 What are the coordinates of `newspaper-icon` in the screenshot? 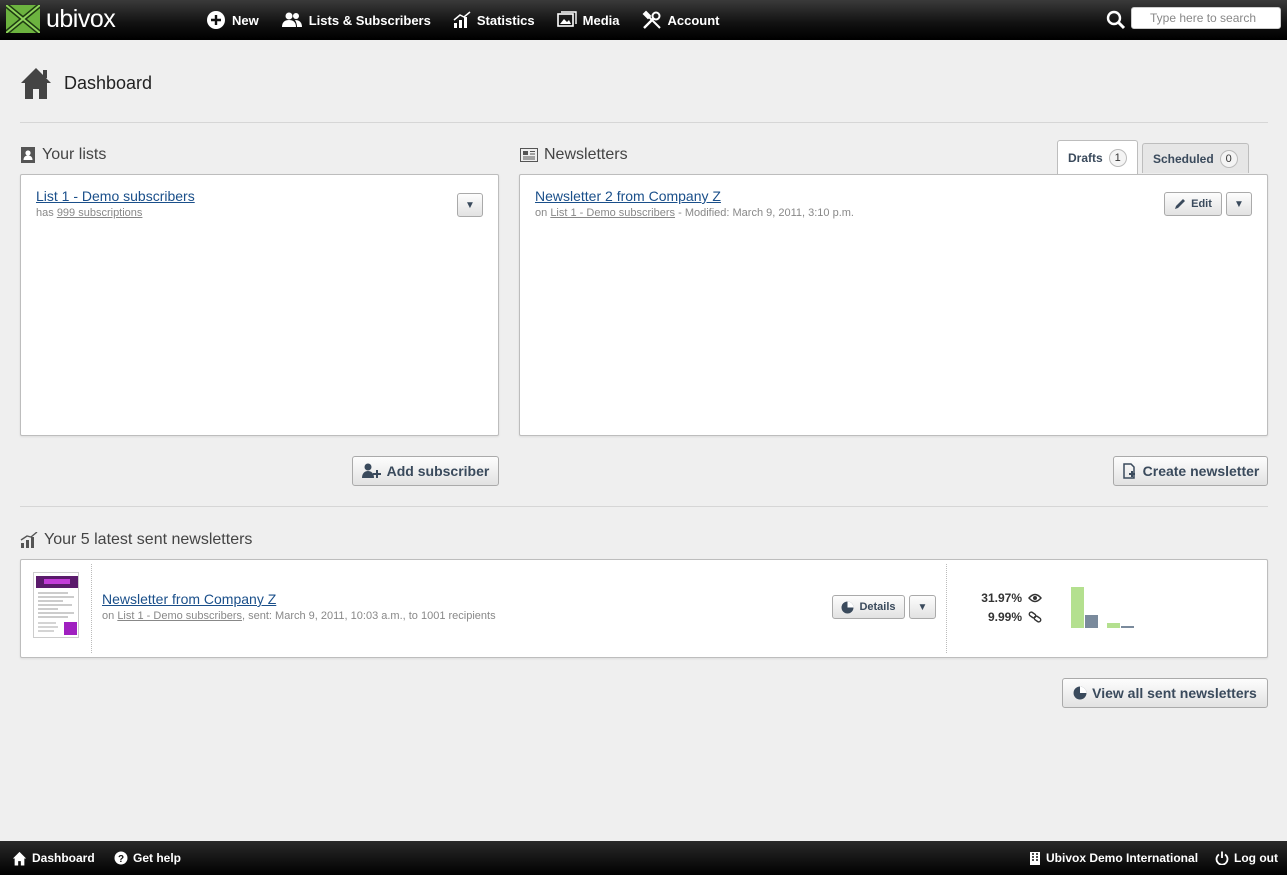 It's located at (529, 155).